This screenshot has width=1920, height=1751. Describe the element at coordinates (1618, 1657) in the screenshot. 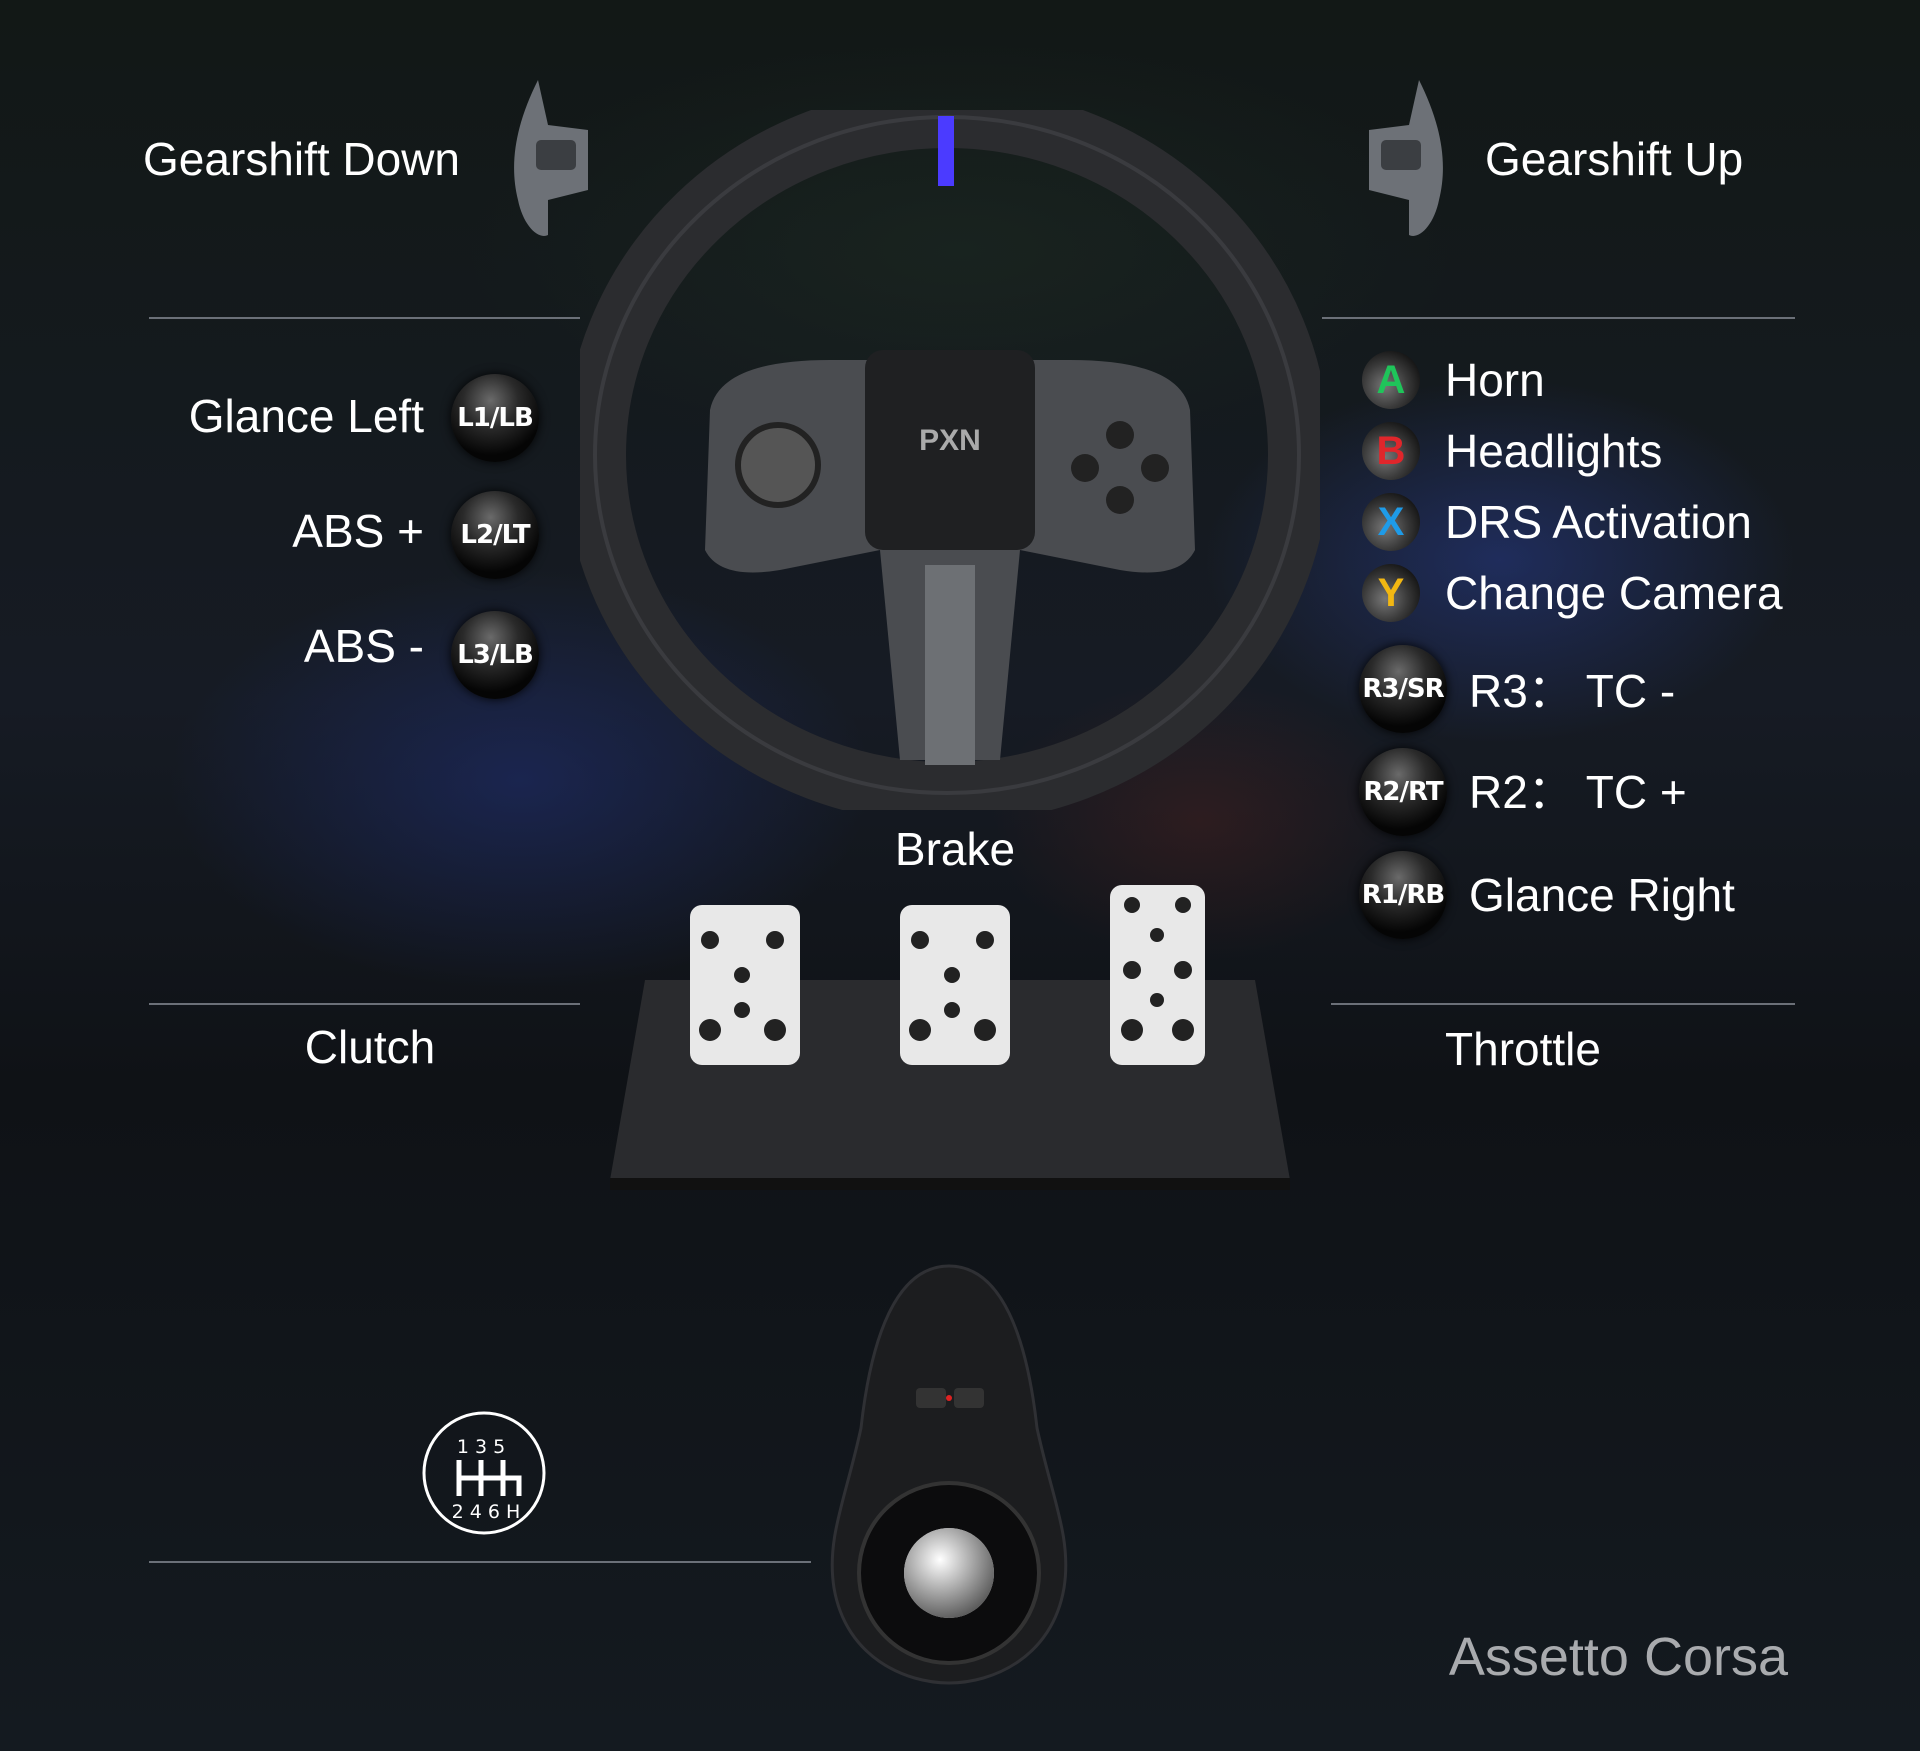

I see `game-title: Assetto Corsa` at that location.